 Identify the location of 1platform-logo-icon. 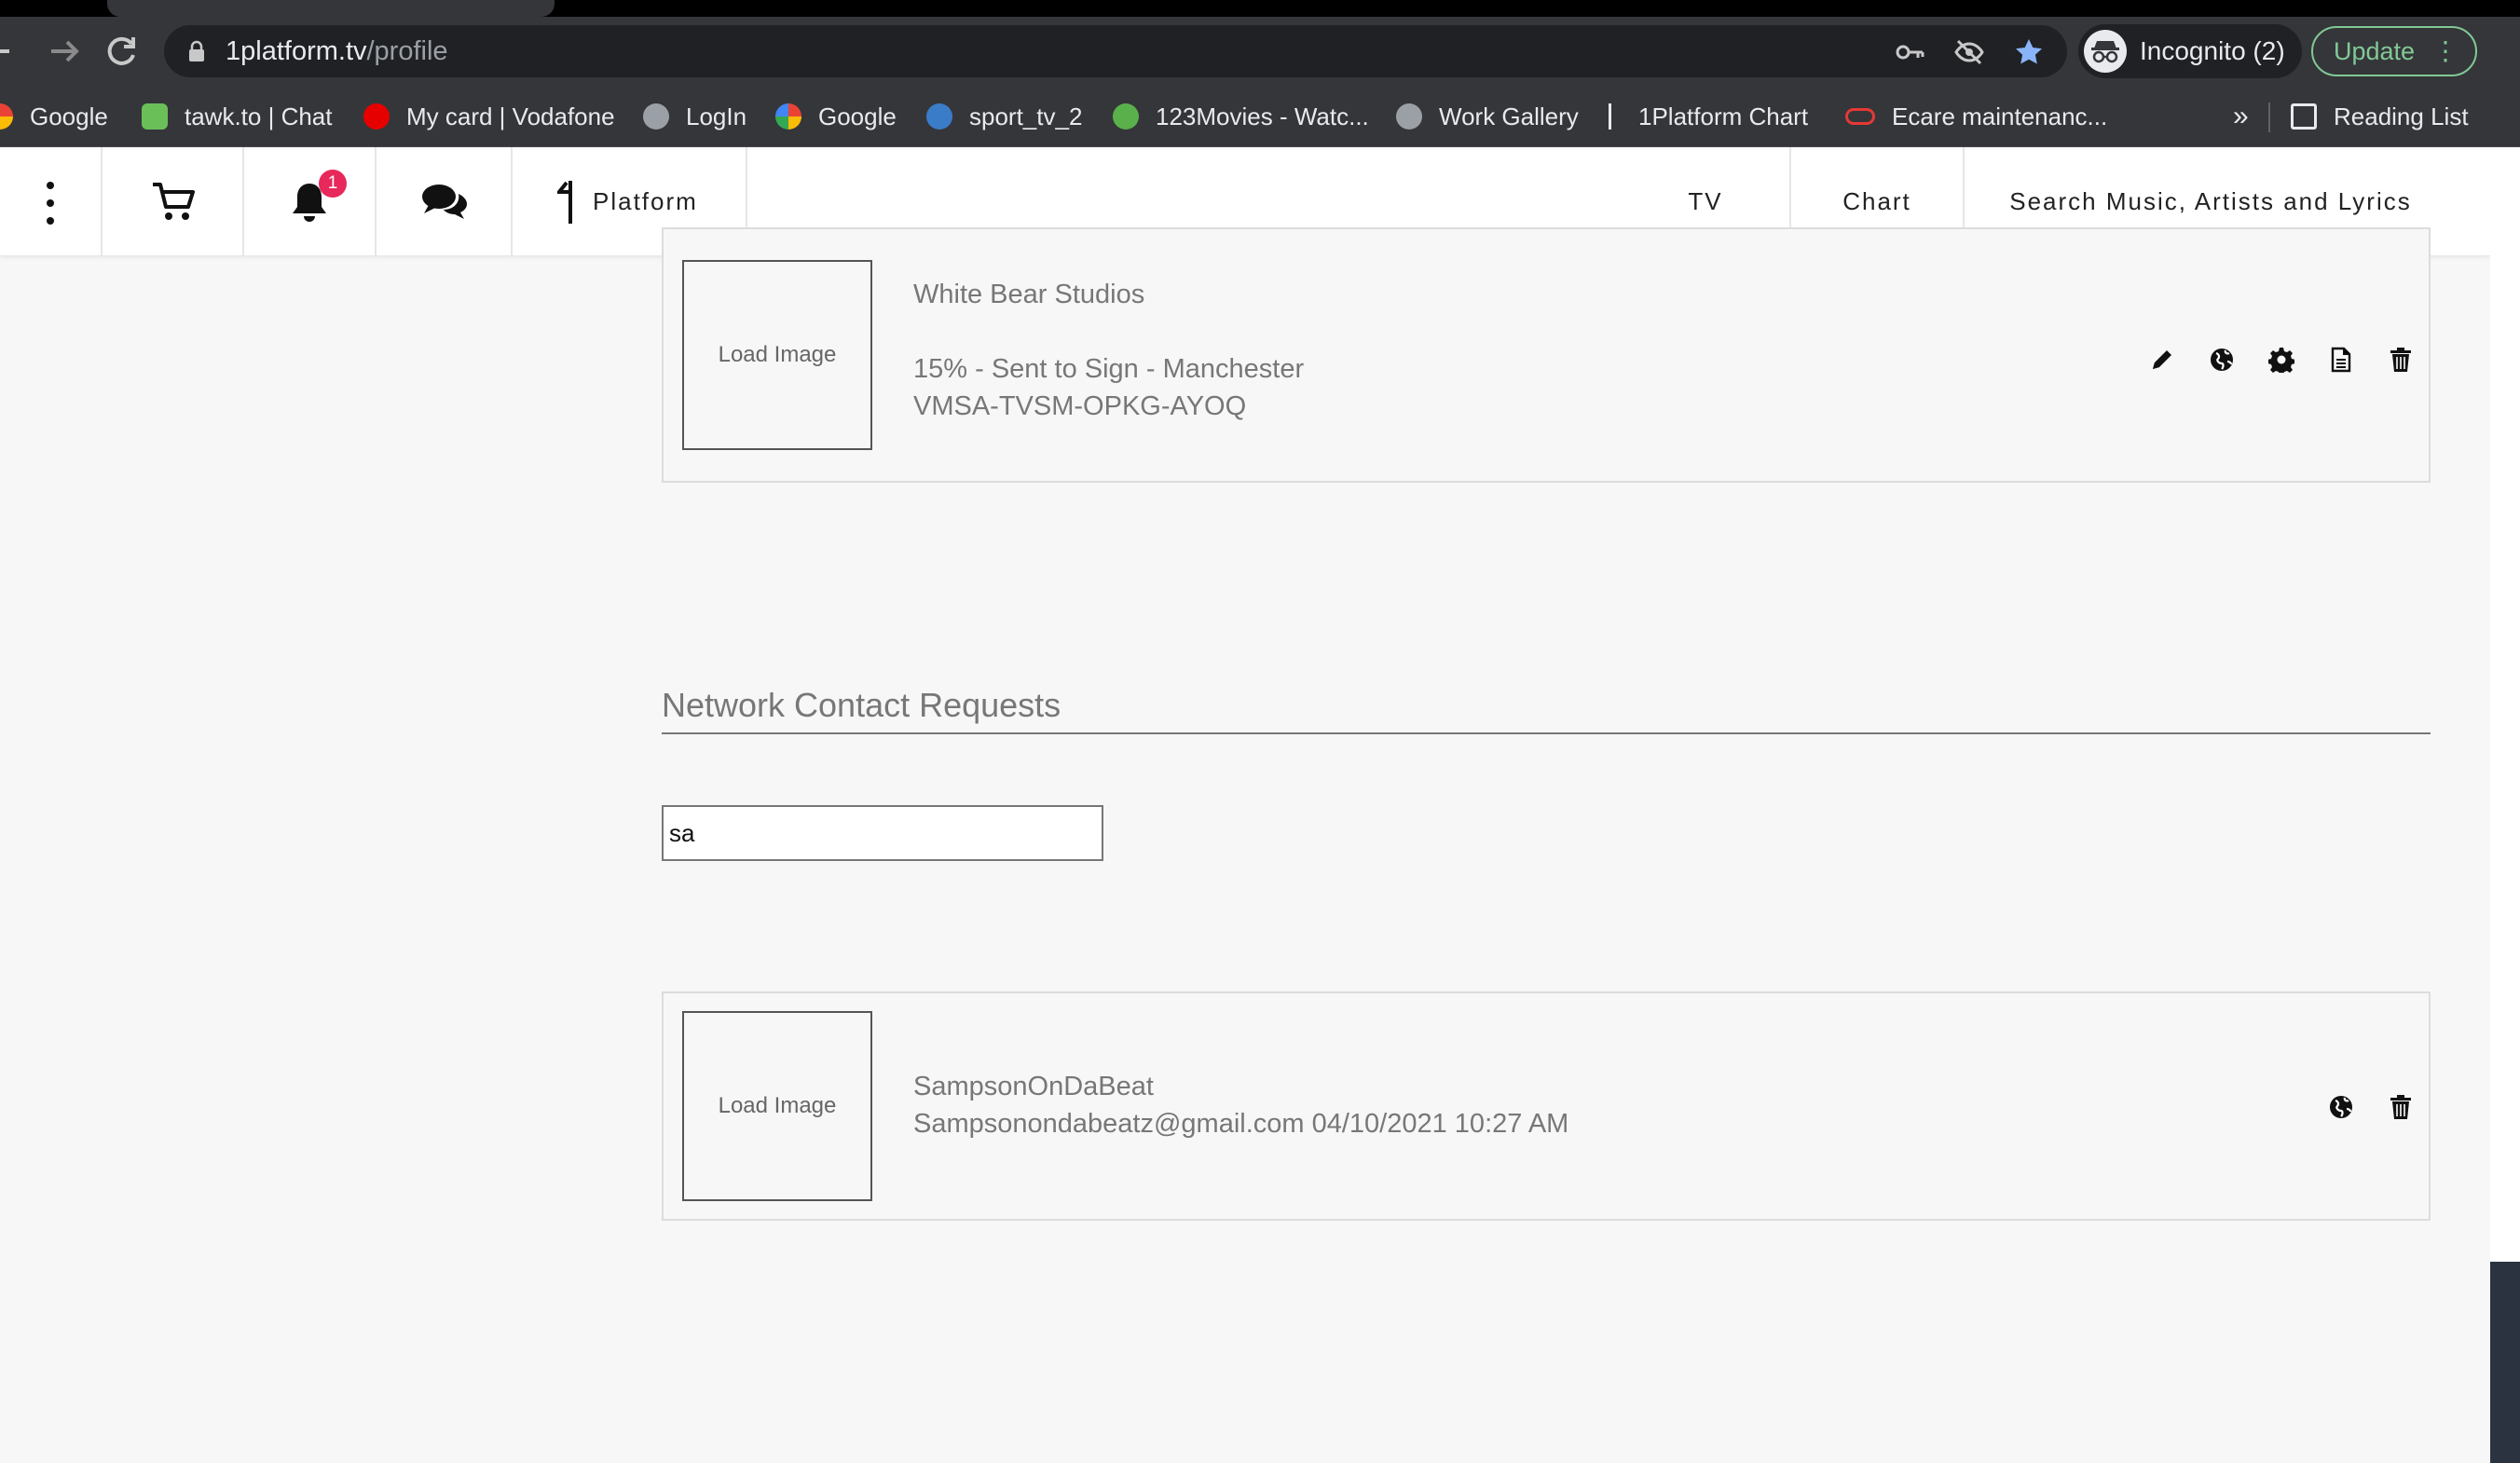
(564, 202).